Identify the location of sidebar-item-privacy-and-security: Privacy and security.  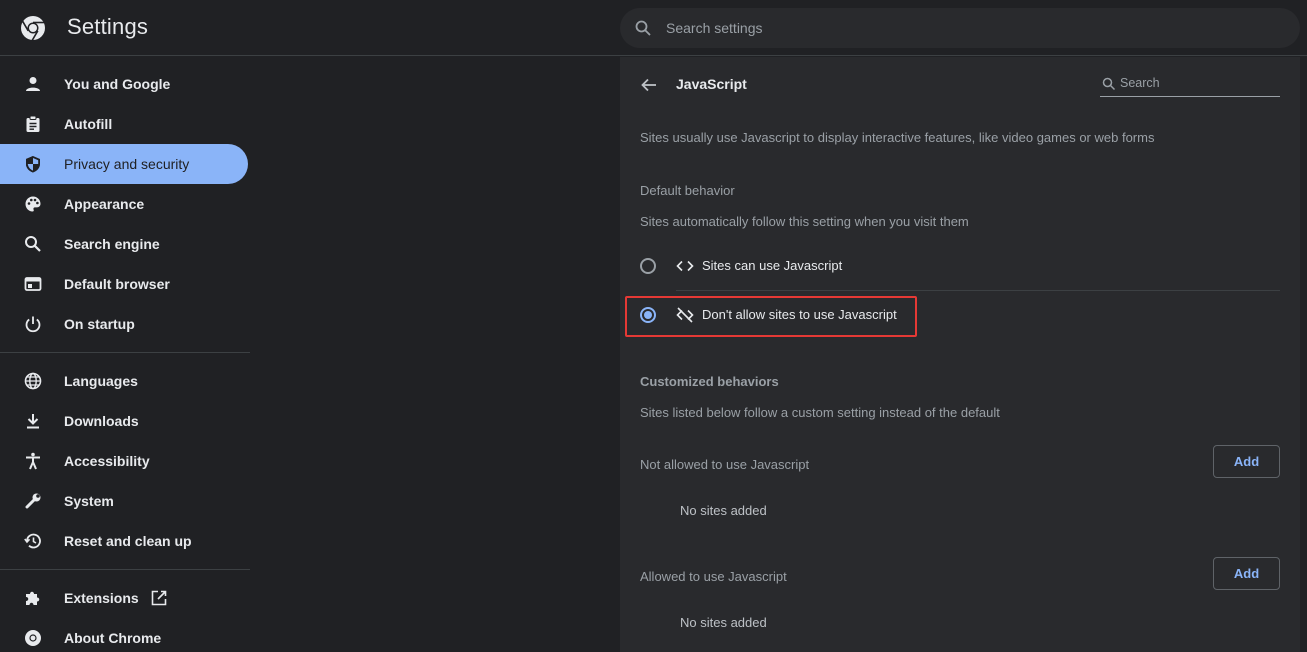
(124, 164).